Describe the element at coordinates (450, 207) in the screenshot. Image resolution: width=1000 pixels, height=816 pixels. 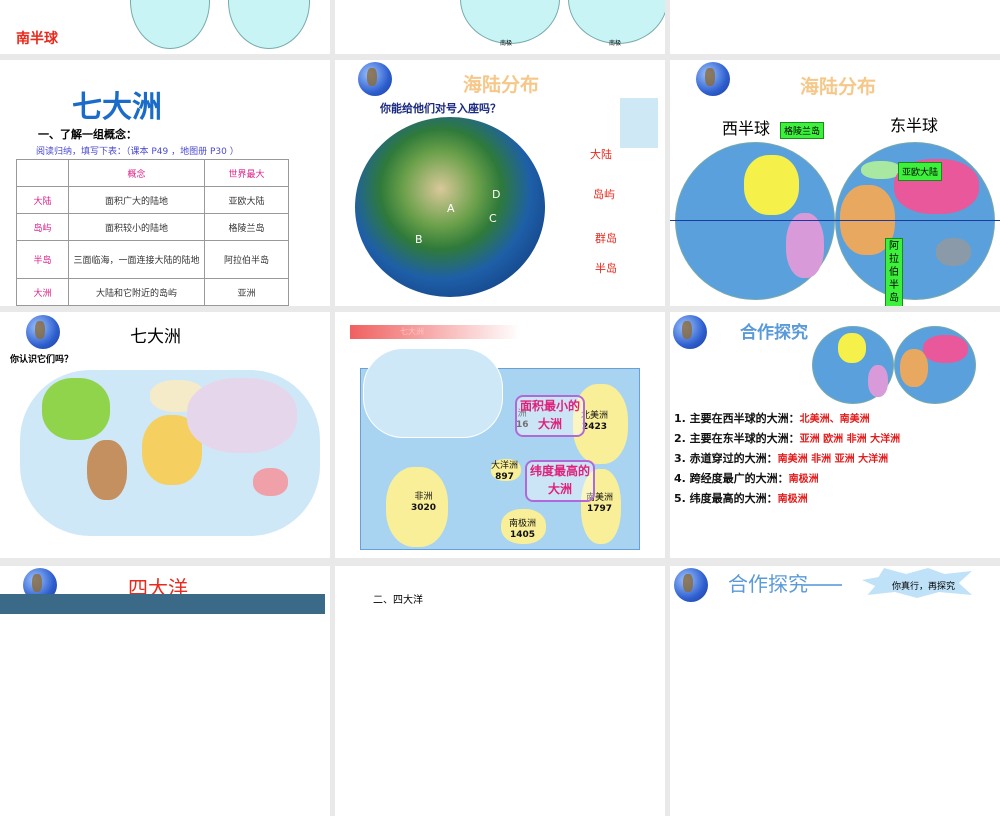
I see `earth-globe-image: A B C D` at that location.